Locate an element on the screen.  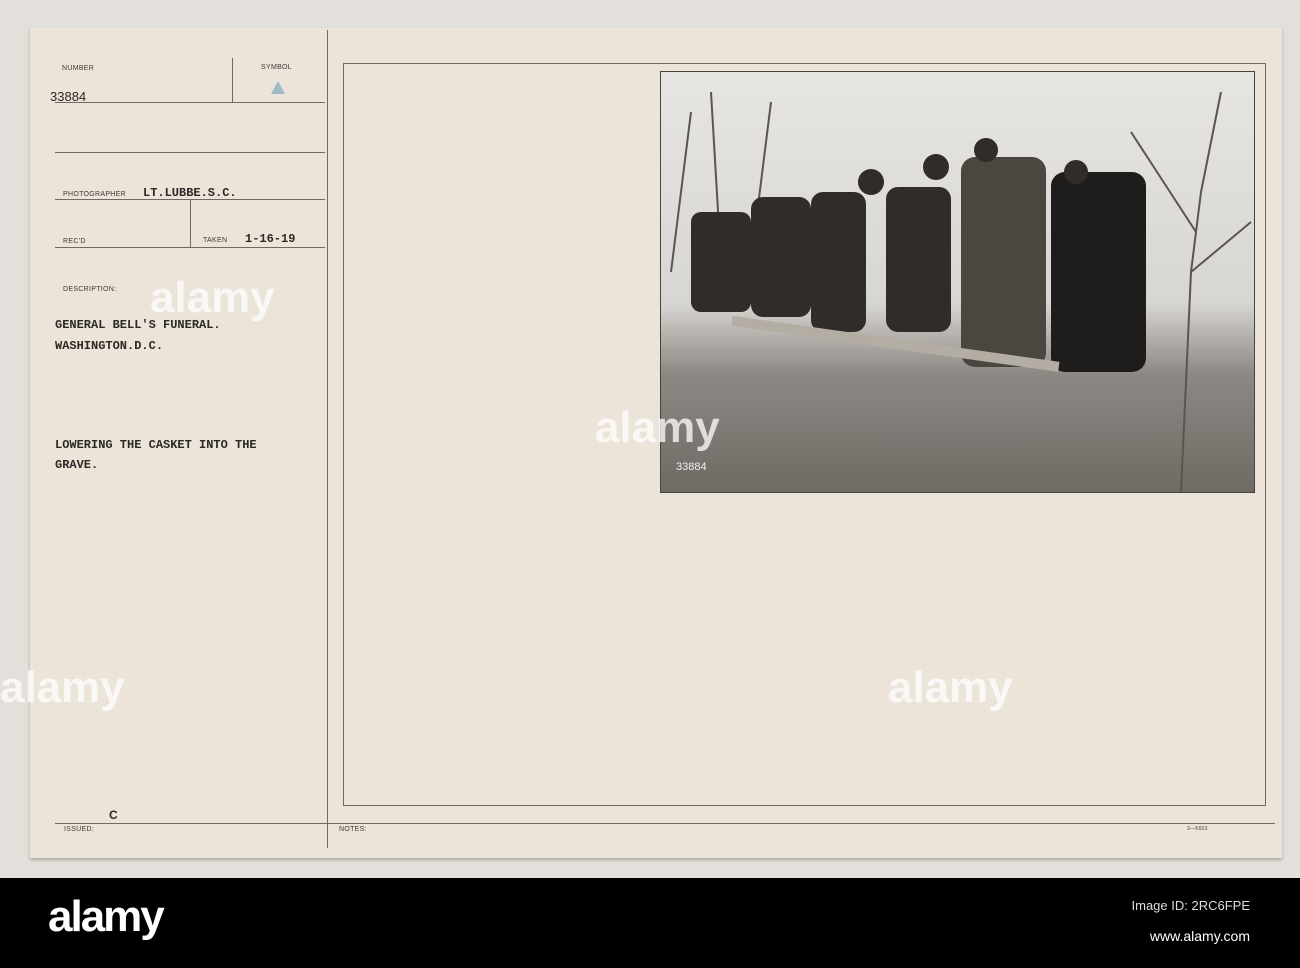
issued-mark: C is located at coordinates (113, 815).